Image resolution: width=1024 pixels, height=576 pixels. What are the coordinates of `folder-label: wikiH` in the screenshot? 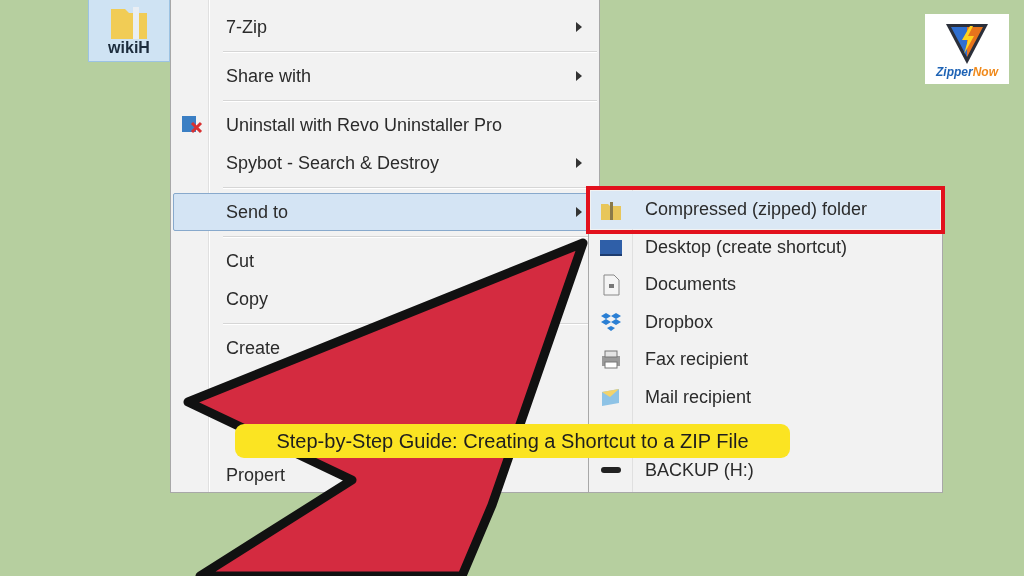 It's located at (129, 48).